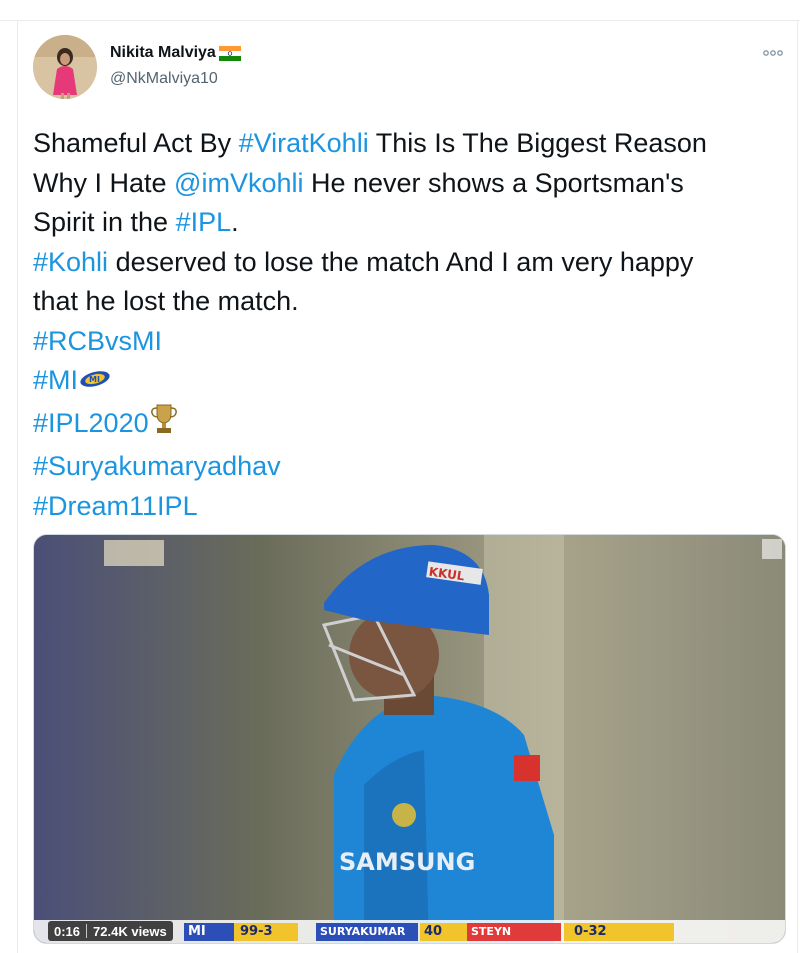 This screenshot has height=953, width=800. What do you see at coordinates (410, 467) in the screenshot?
I see `tweet-line: #Suryakumaryadhav` at bounding box center [410, 467].